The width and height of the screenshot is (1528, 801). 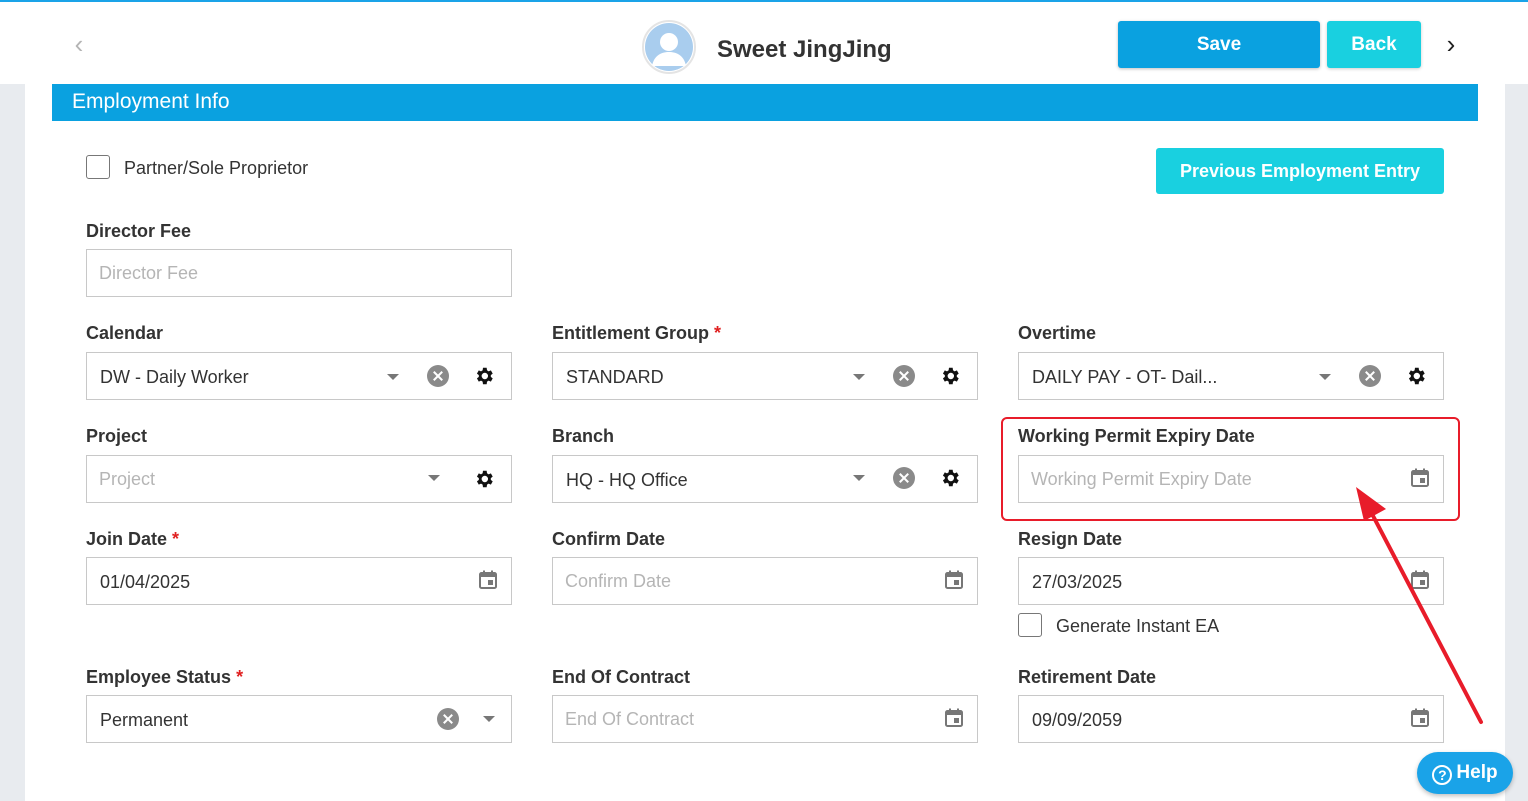 I want to click on working-permit-expiry-date-field, so click(x=1231, y=479).